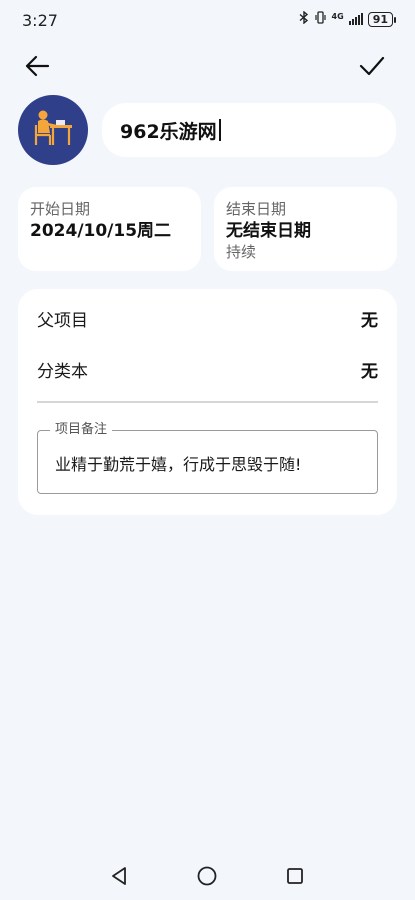 The width and height of the screenshot is (415, 900). I want to click on end-date-card: 结束日期 无结束日期 持续, so click(305, 229).